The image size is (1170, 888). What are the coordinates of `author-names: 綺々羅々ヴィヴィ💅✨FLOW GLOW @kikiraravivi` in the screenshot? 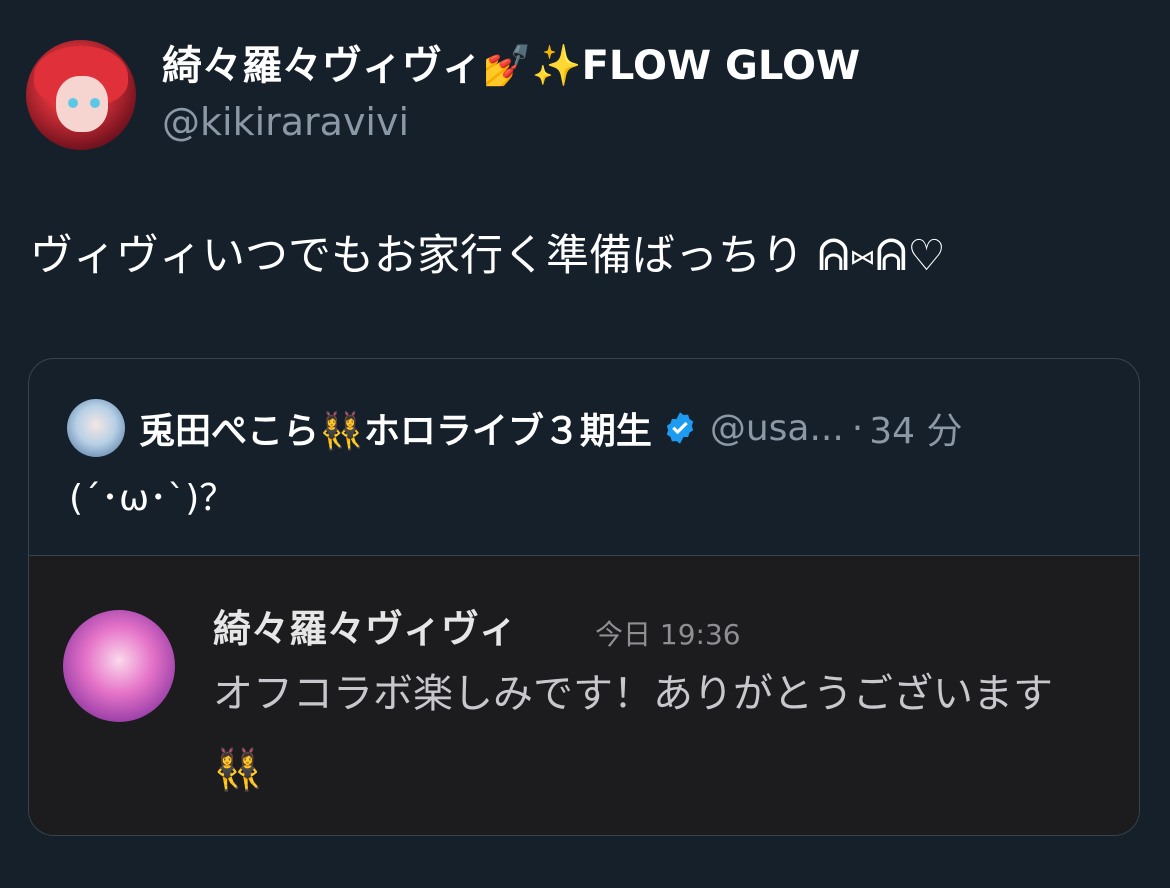 It's located at (511, 93).